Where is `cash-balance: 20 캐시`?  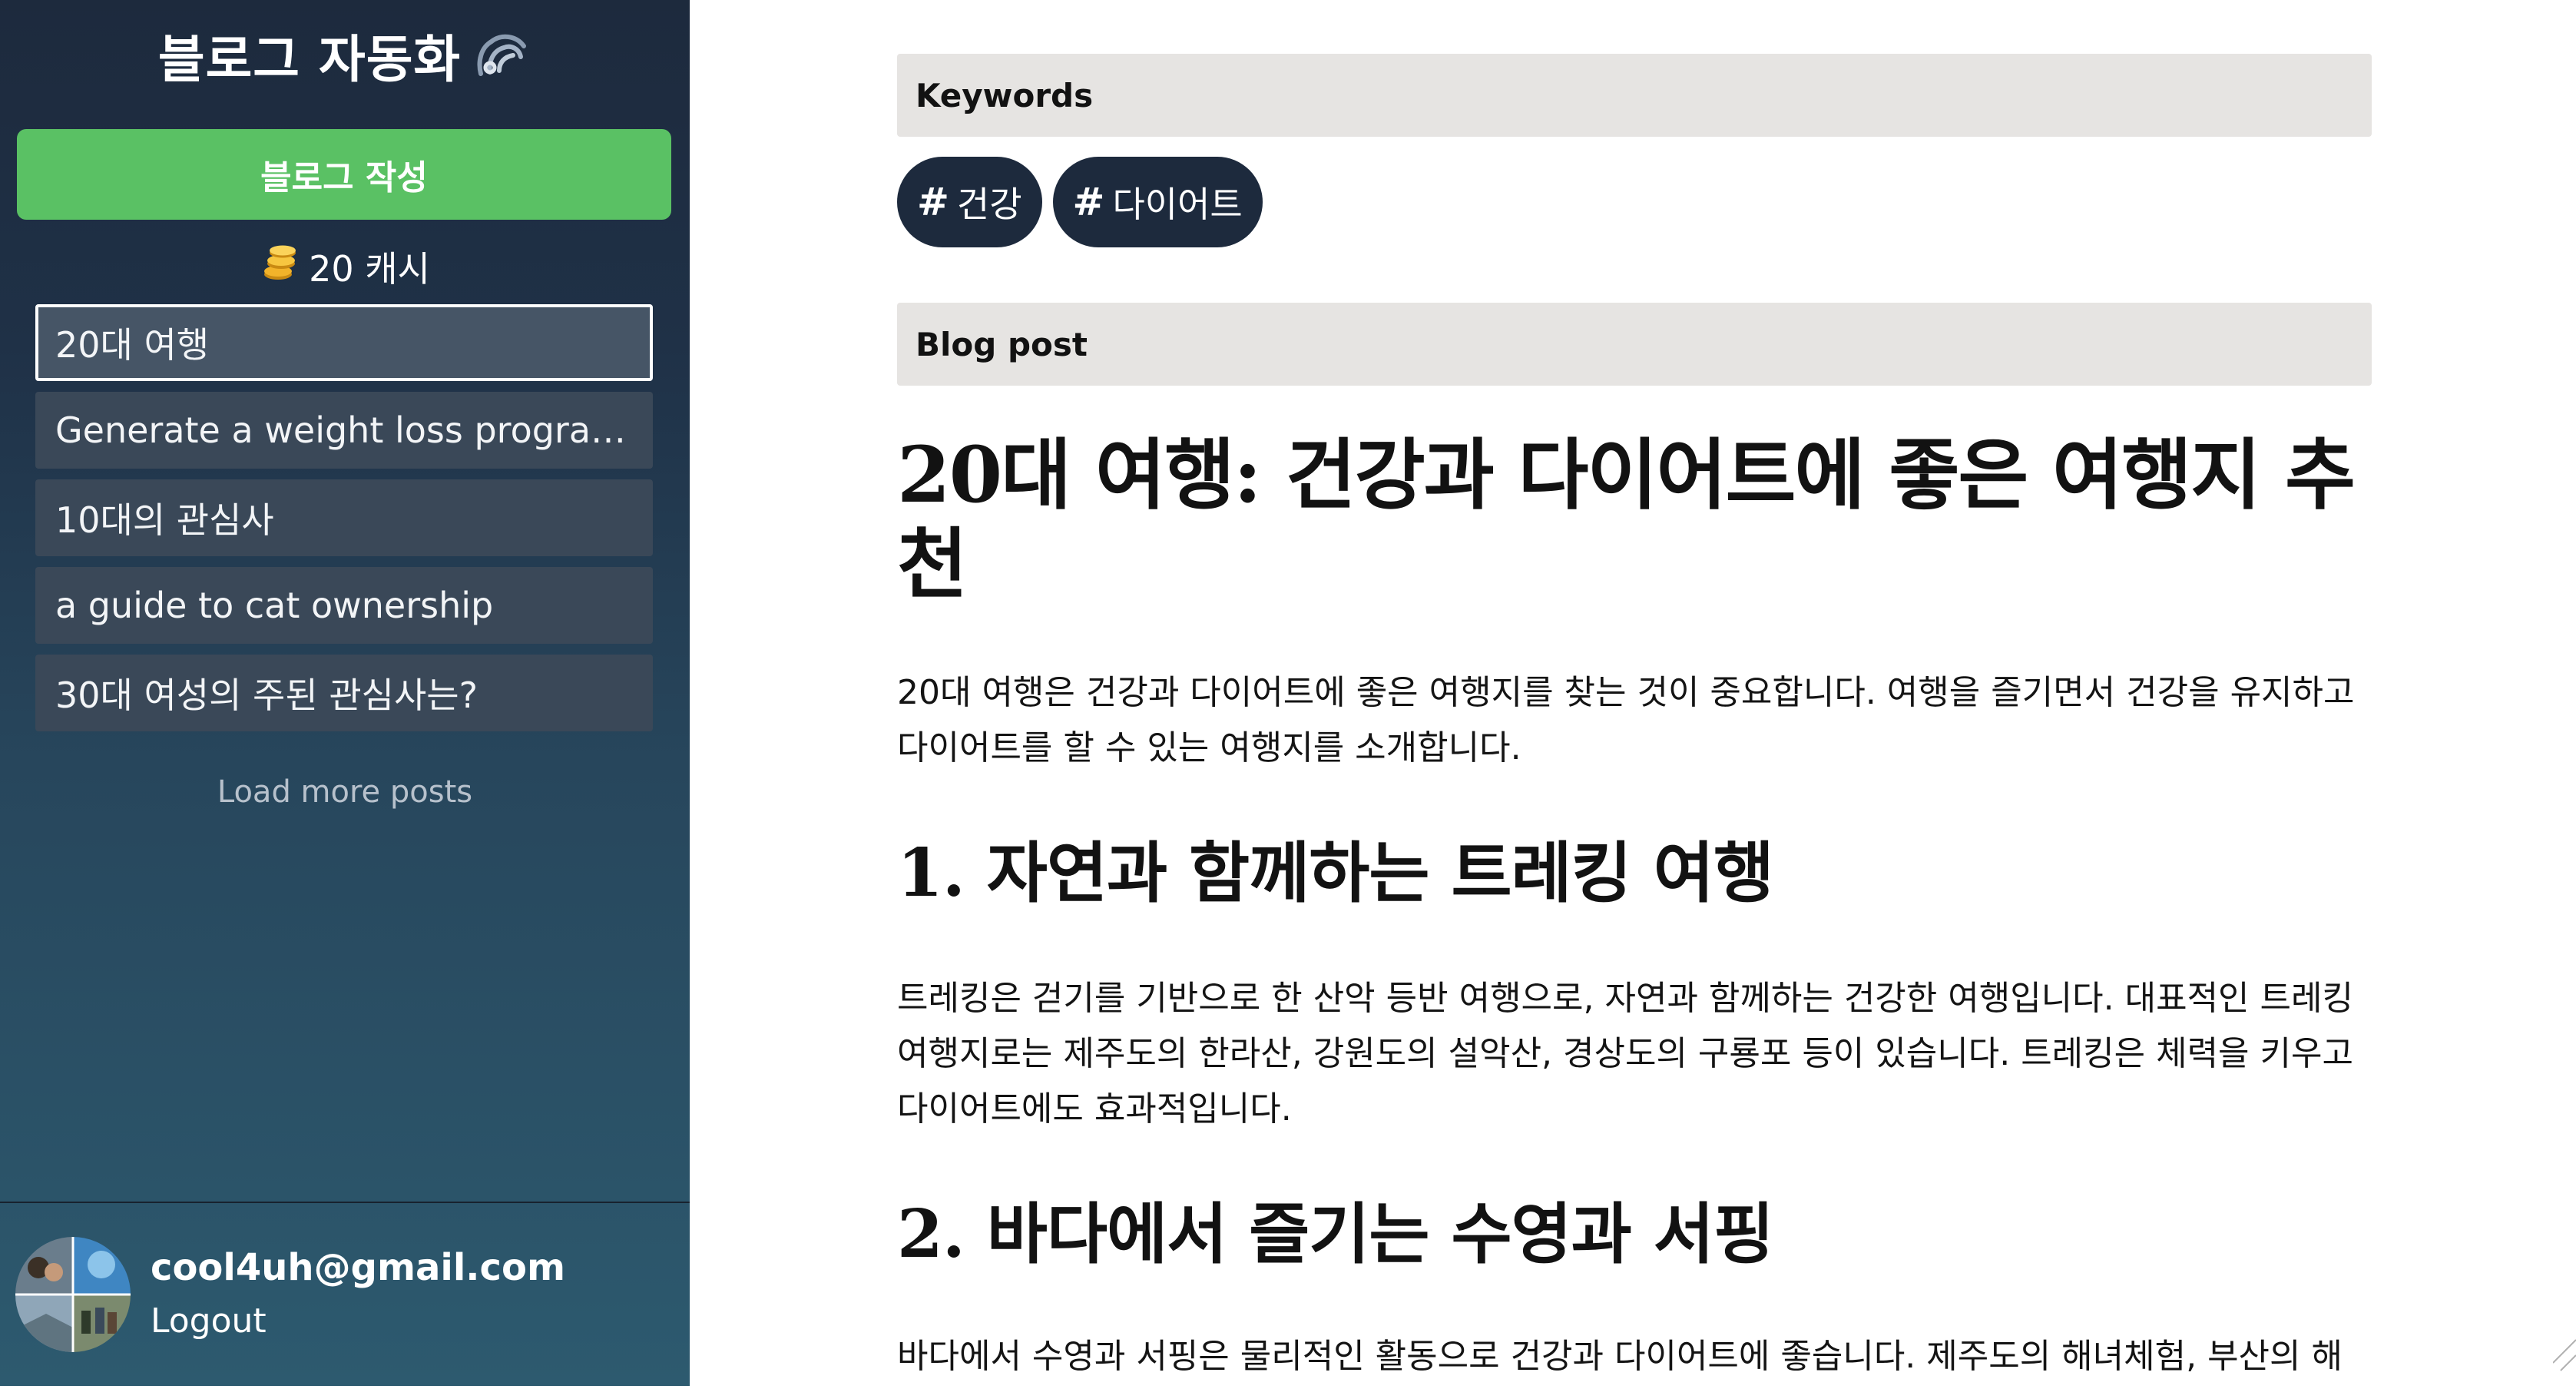
cash-balance: 20 캐시 is located at coordinates (345, 267).